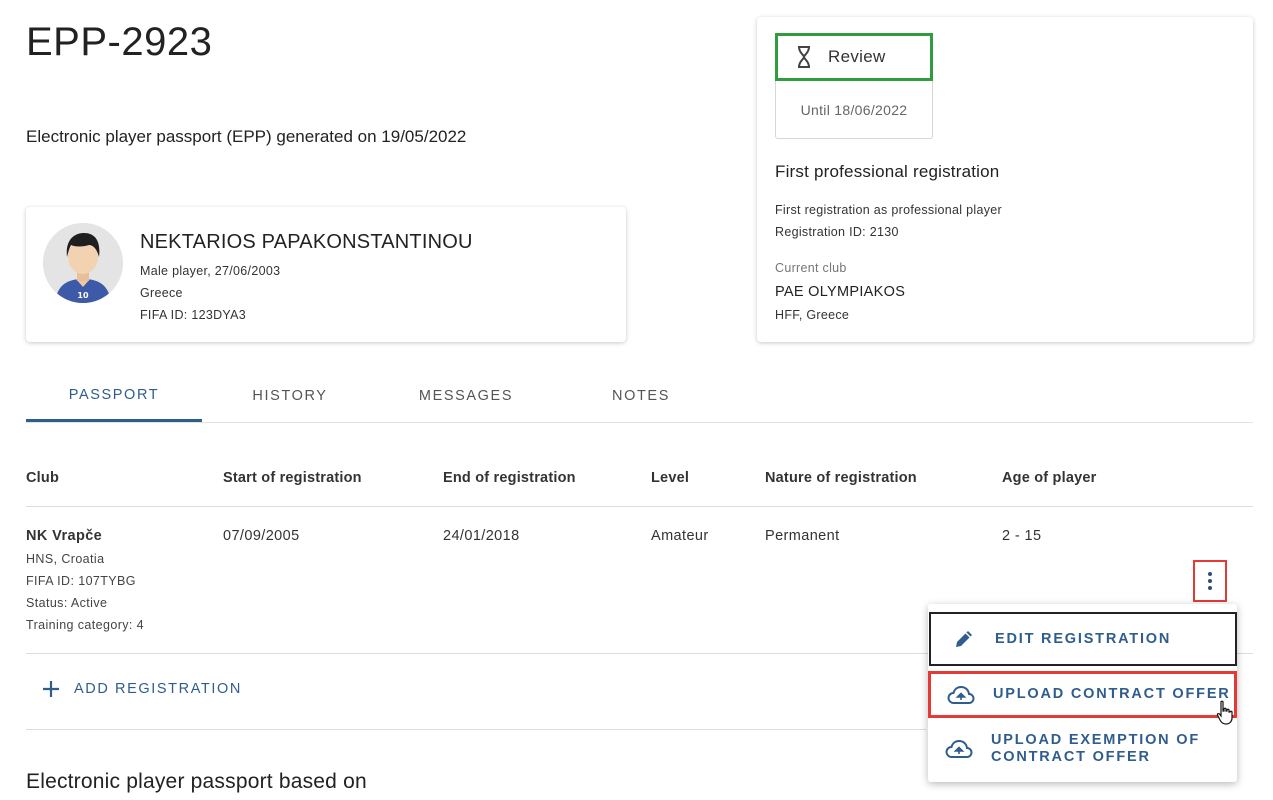  Describe the element at coordinates (1022, 536) in the screenshot. I see `row-age: 2 - 15` at that location.